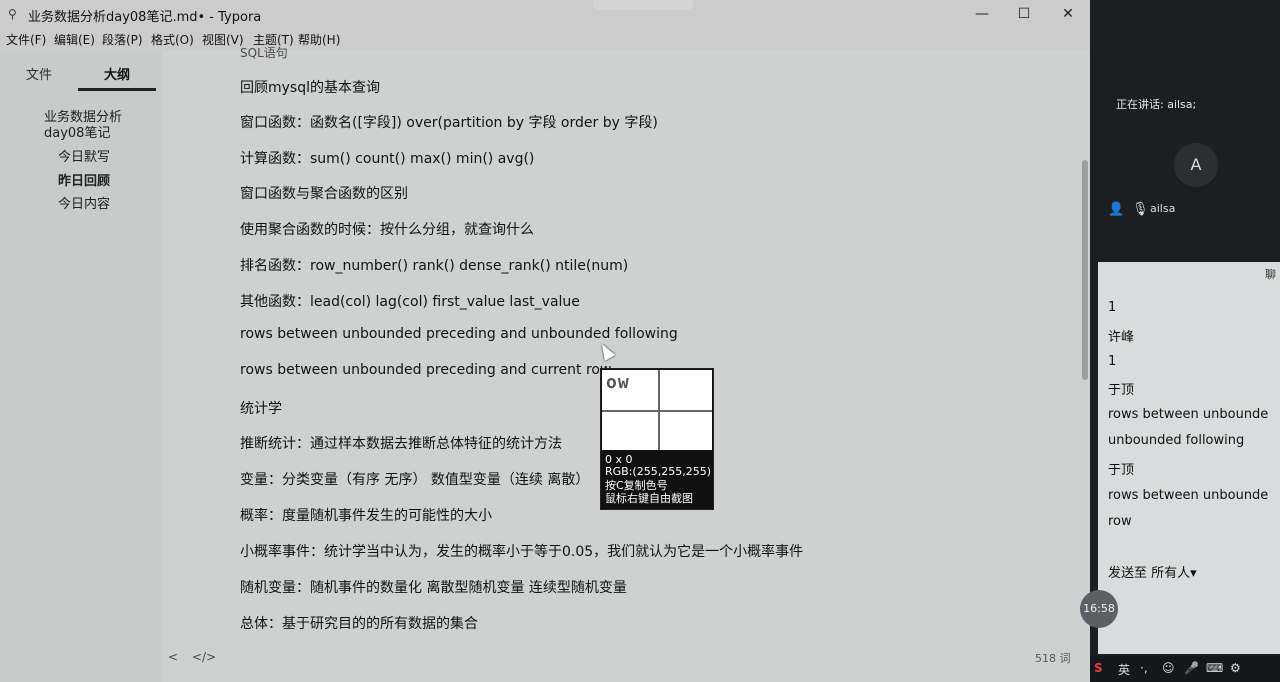 The width and height of the screenshot is (1280, 682). What do you see at coordinates (359, 624) in the screenshot?
I see `paragraph: 总体：基于研究目的的所有数据的集合` at bounding box center [359, 624].